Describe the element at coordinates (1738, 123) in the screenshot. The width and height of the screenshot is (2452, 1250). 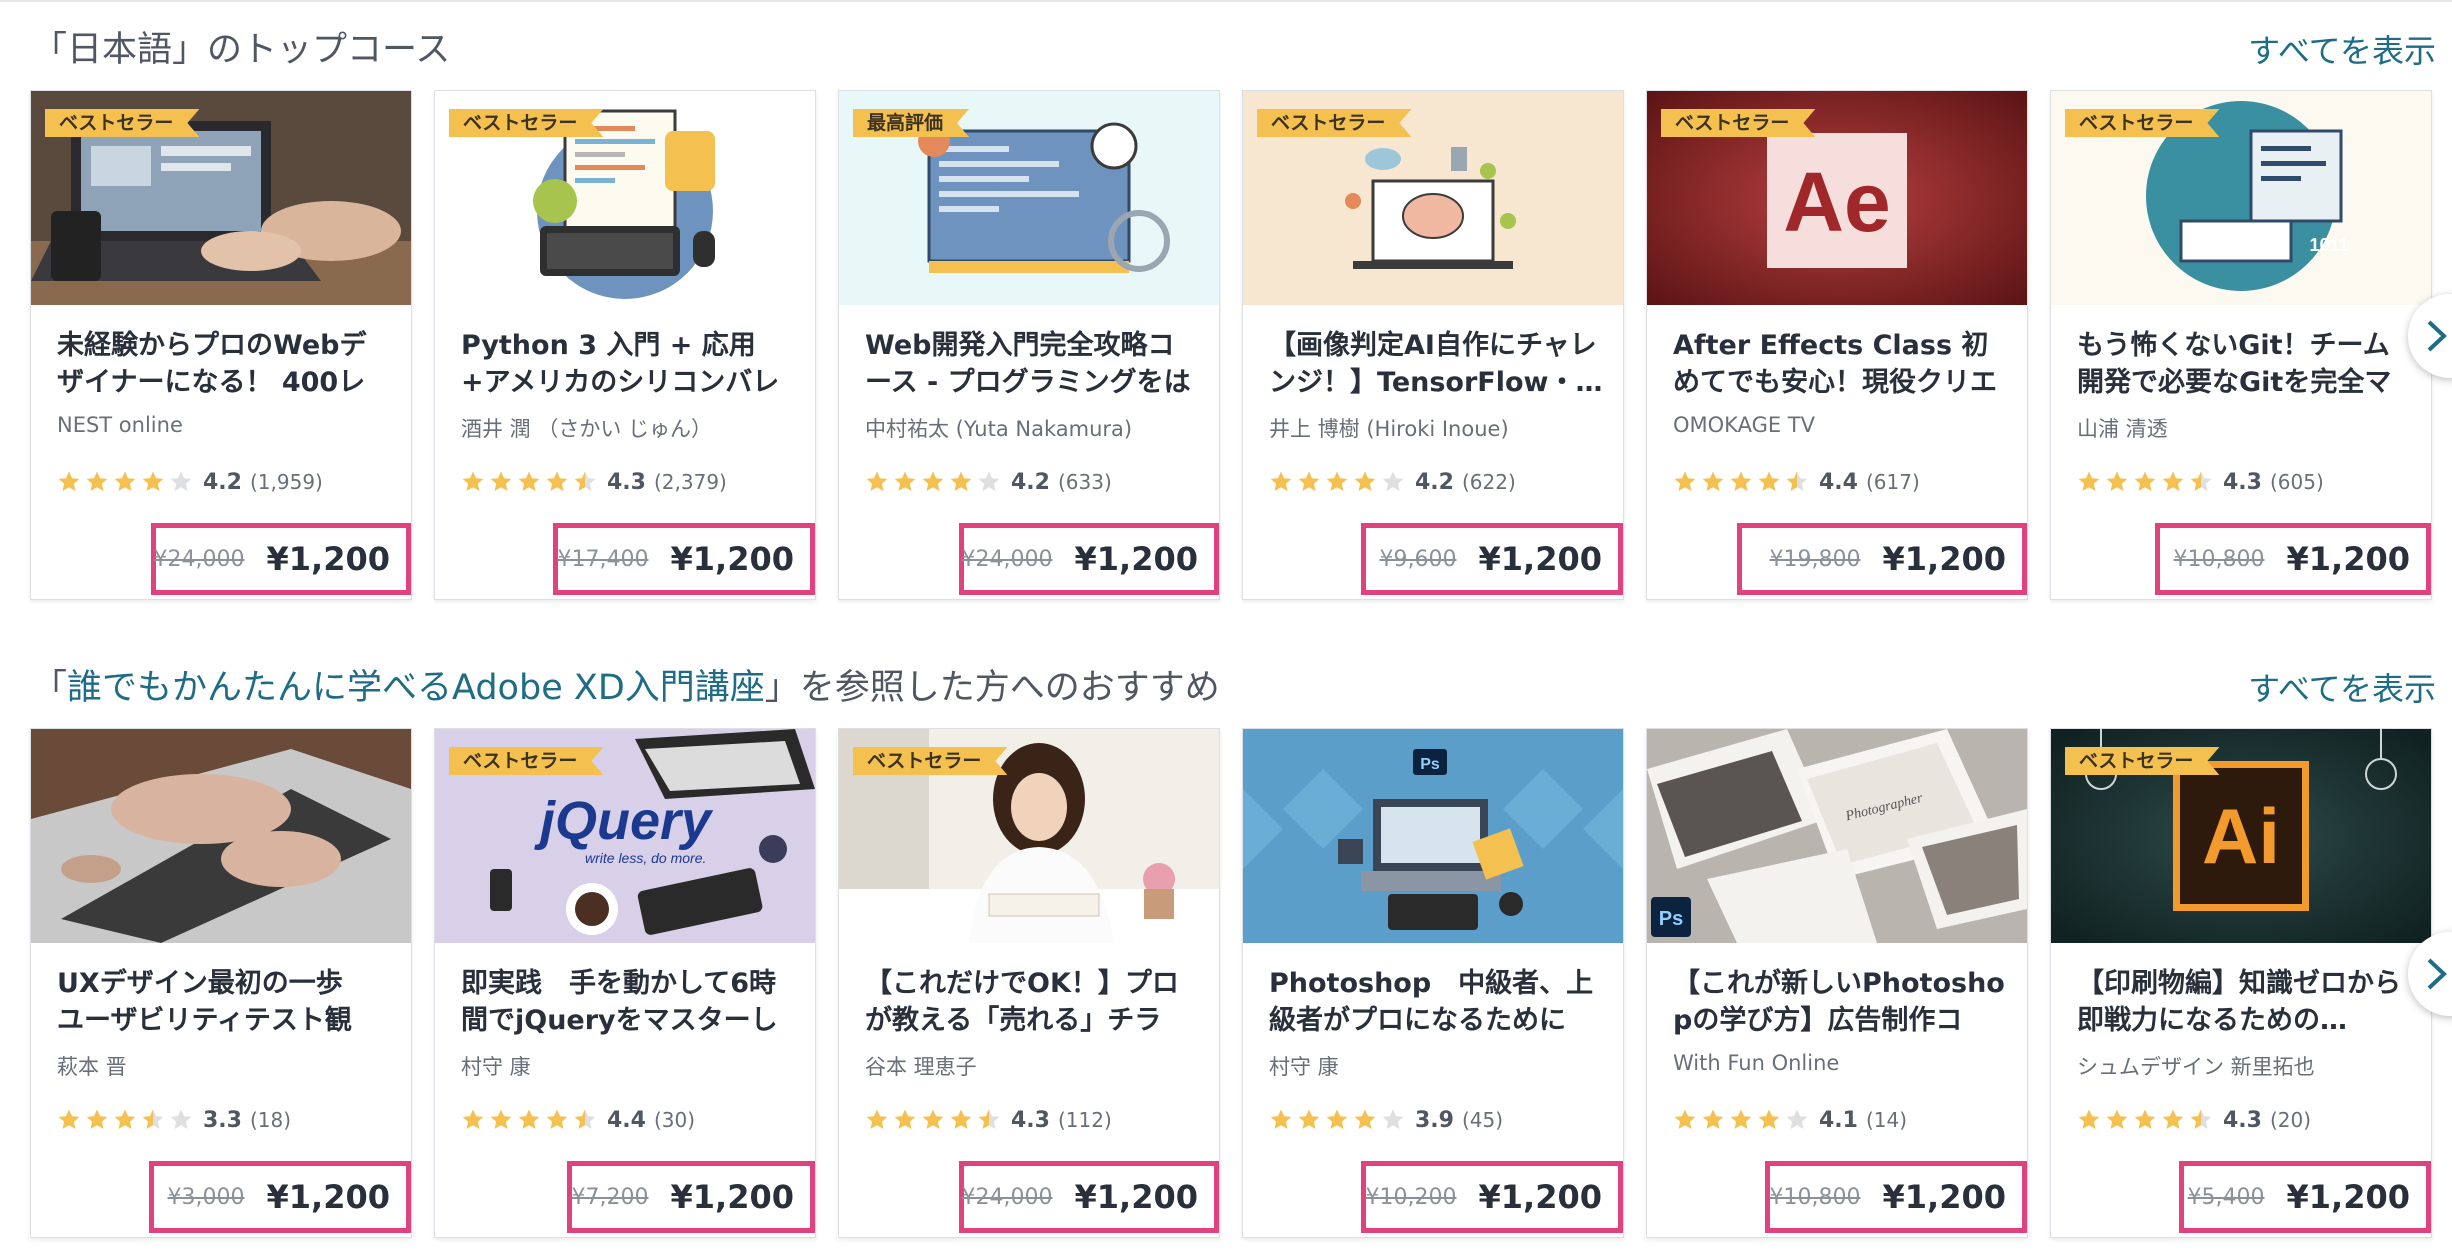
I see `bestseller-badge: ベストセラー` at that location.